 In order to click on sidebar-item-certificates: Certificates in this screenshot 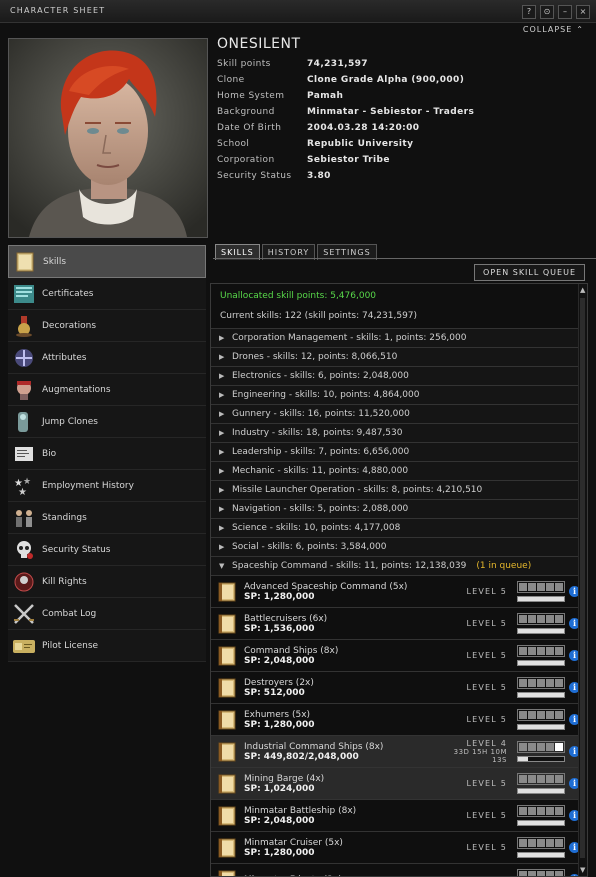, I will do `click(107, 294)`.